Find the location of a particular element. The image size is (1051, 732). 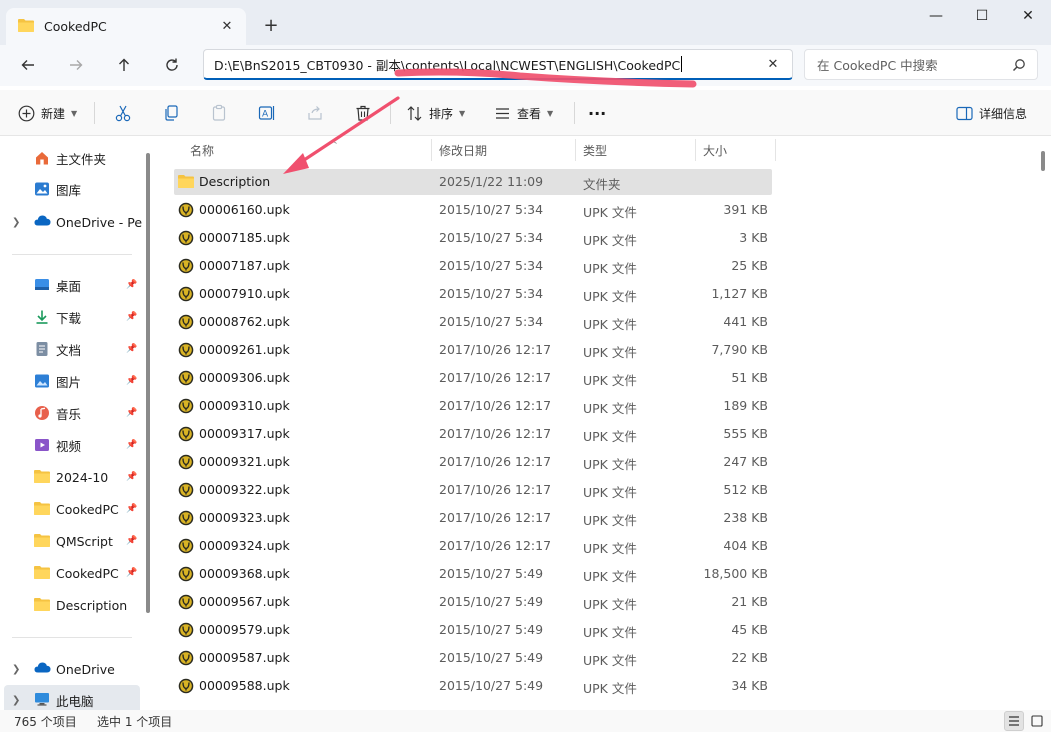

copy-icon is located at coordinates (171, 113).